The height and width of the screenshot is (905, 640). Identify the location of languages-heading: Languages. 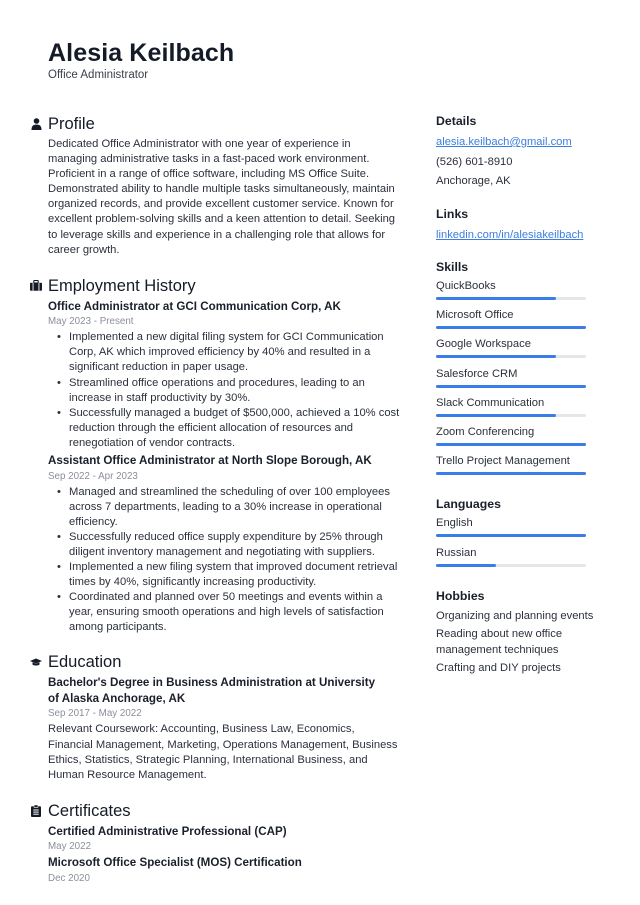
(468, 504).